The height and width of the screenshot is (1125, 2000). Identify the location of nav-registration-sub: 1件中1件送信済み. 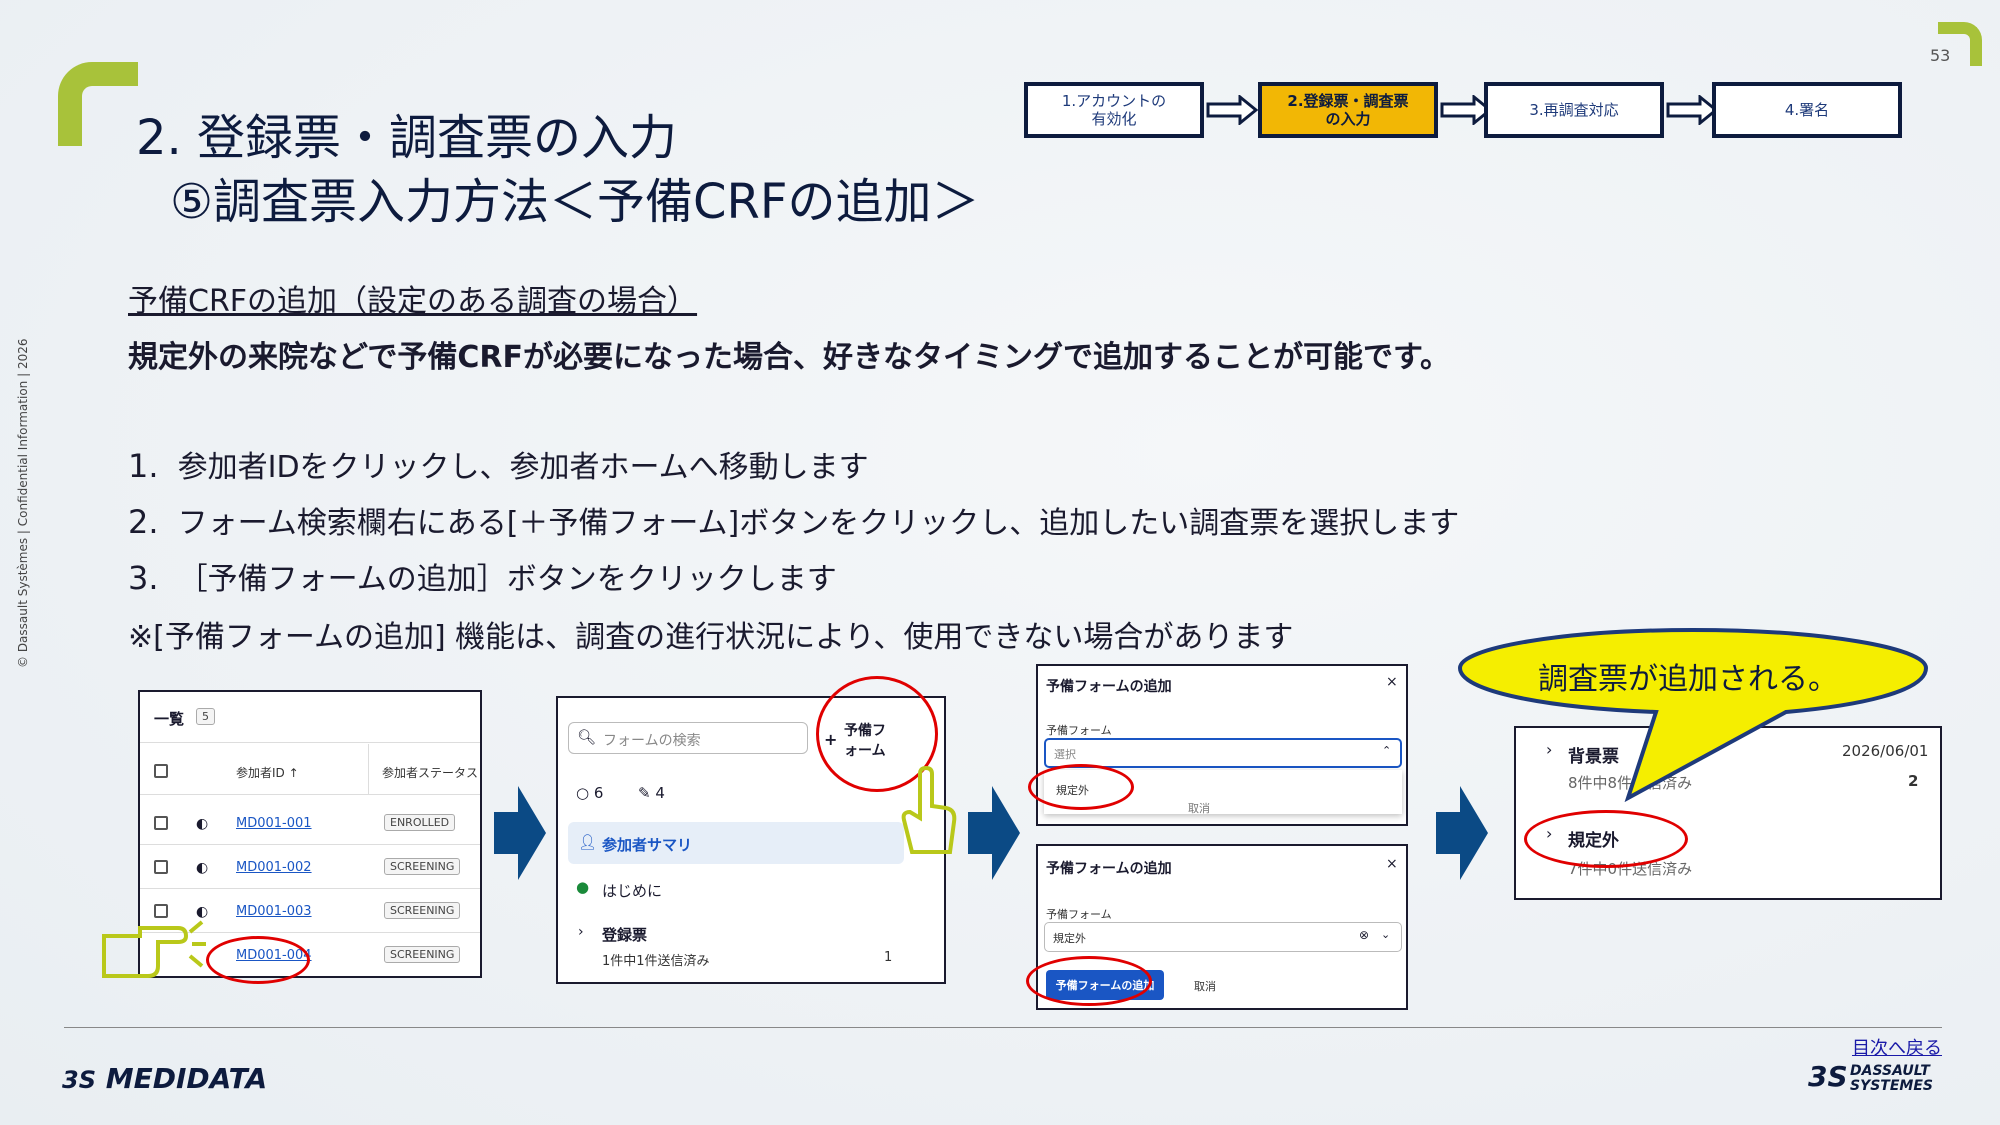
(656, 961).